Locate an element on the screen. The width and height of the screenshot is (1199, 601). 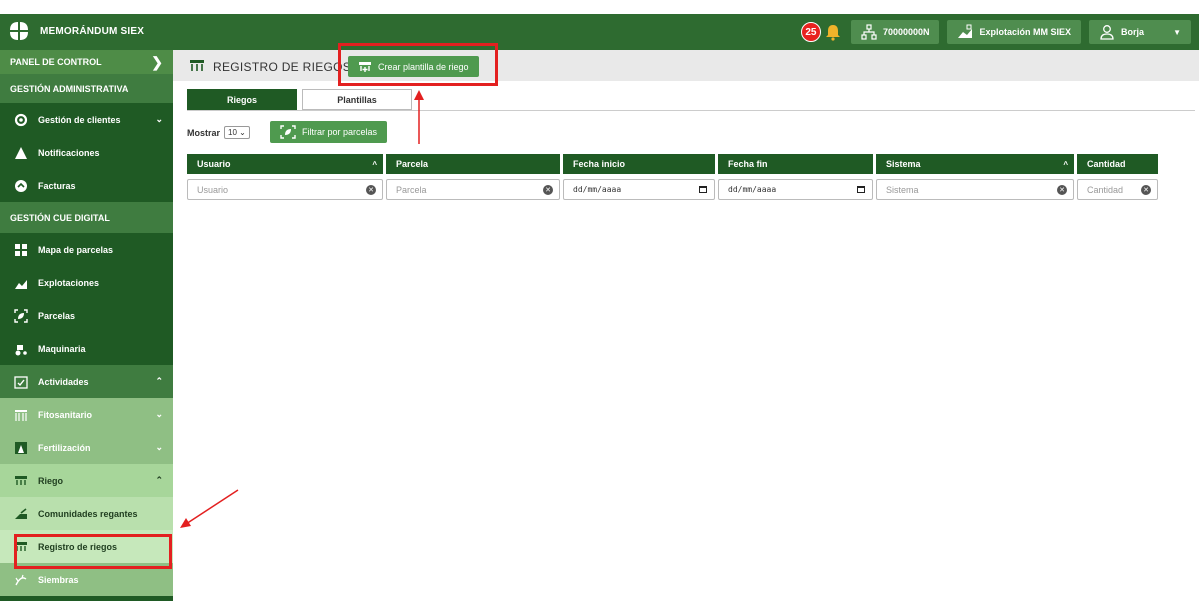
sidebar-section-admin: GESTIÓN ADMINISTRATIVA is located at coordinates (86, 88).